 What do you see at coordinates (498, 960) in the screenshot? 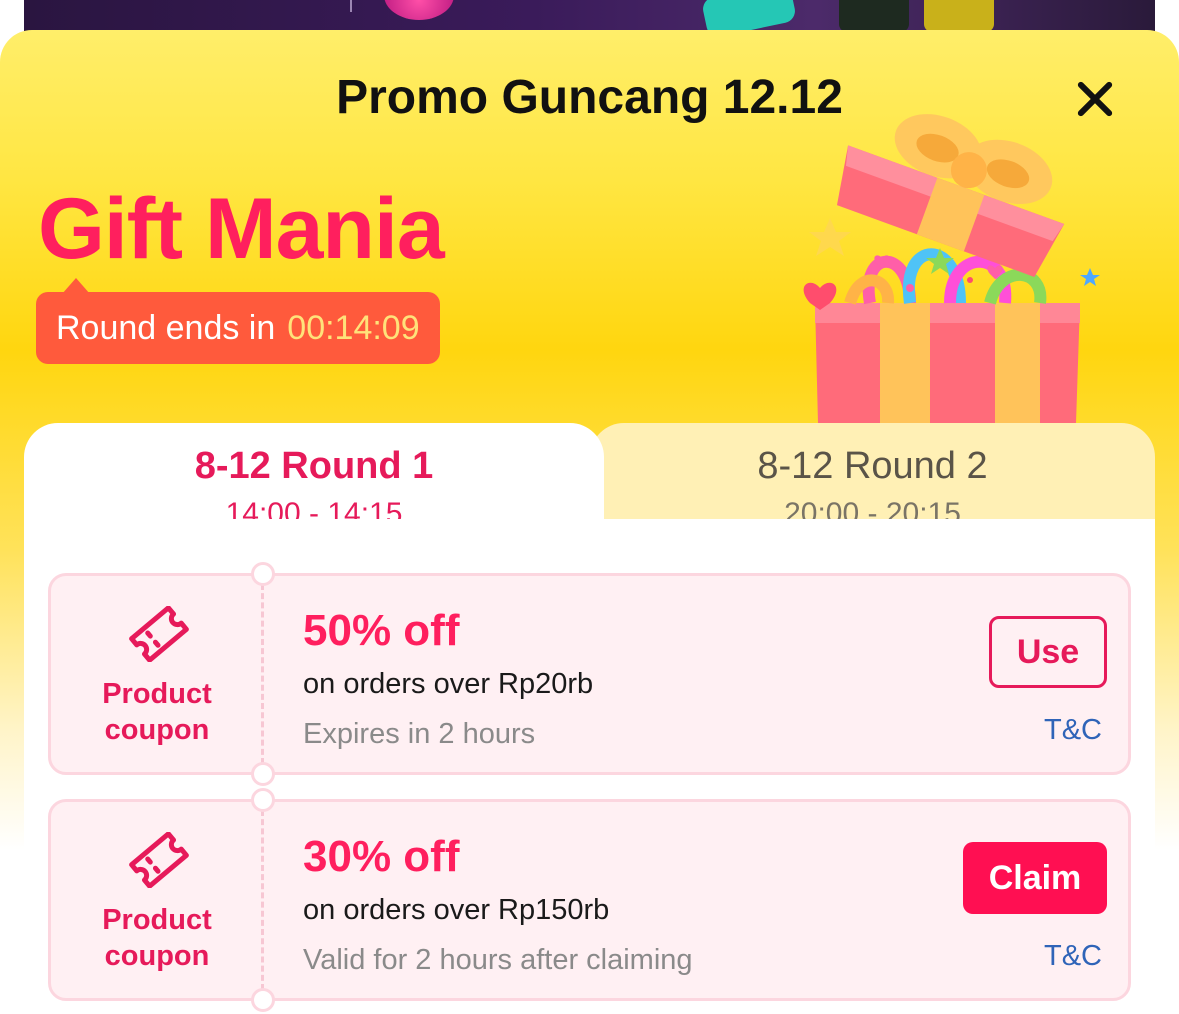
I see `coupon-expiry: Valid for 2 hours after claiming` at bounding box center [498, 960].